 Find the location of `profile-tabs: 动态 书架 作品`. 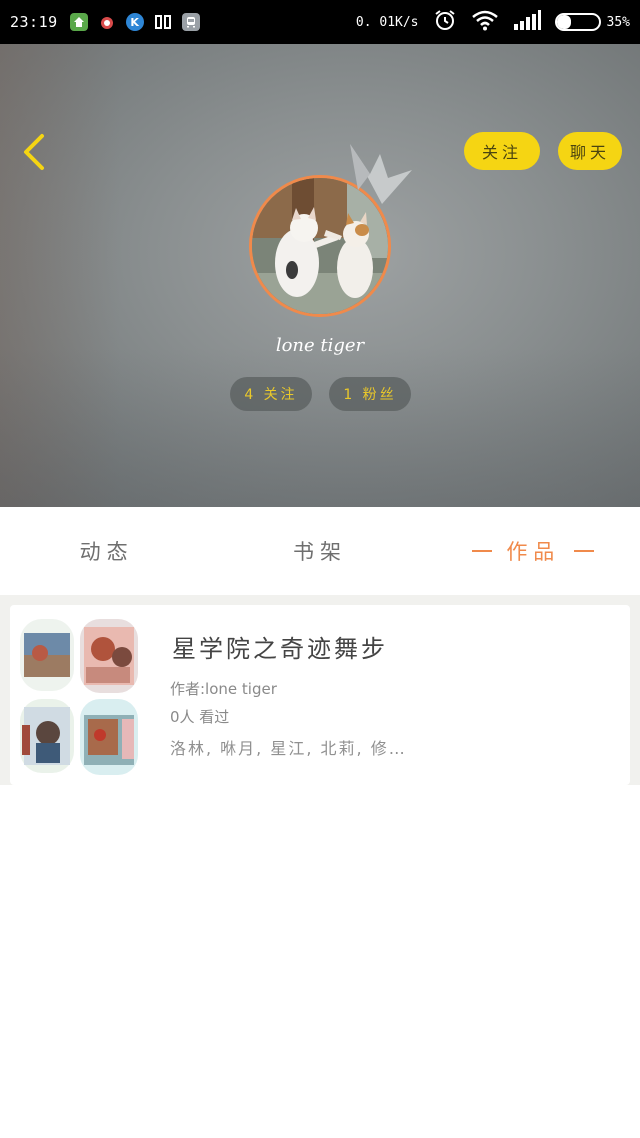

profile-tabs: 动态 书架 作品 is located at coordinates (320, 551).